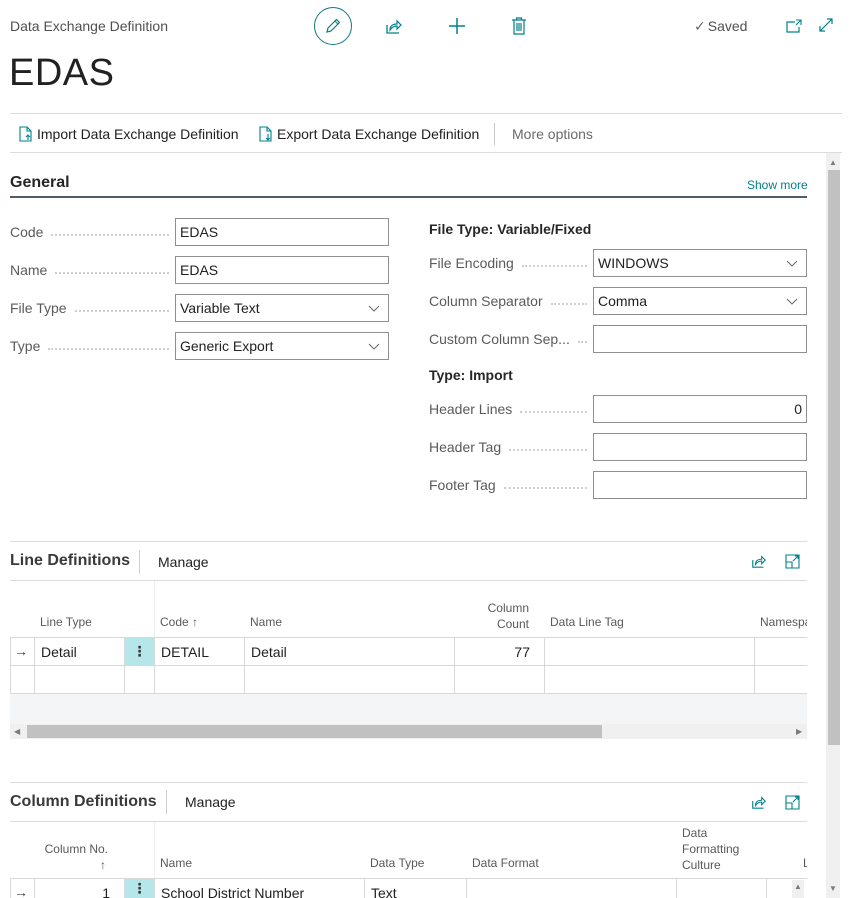 The height and width of the screenshot is (898, 852). What do you see at coordinates (759, 802) in the screenshot?
I see `column-definitions-share-button` at bounding box center [759, 802].